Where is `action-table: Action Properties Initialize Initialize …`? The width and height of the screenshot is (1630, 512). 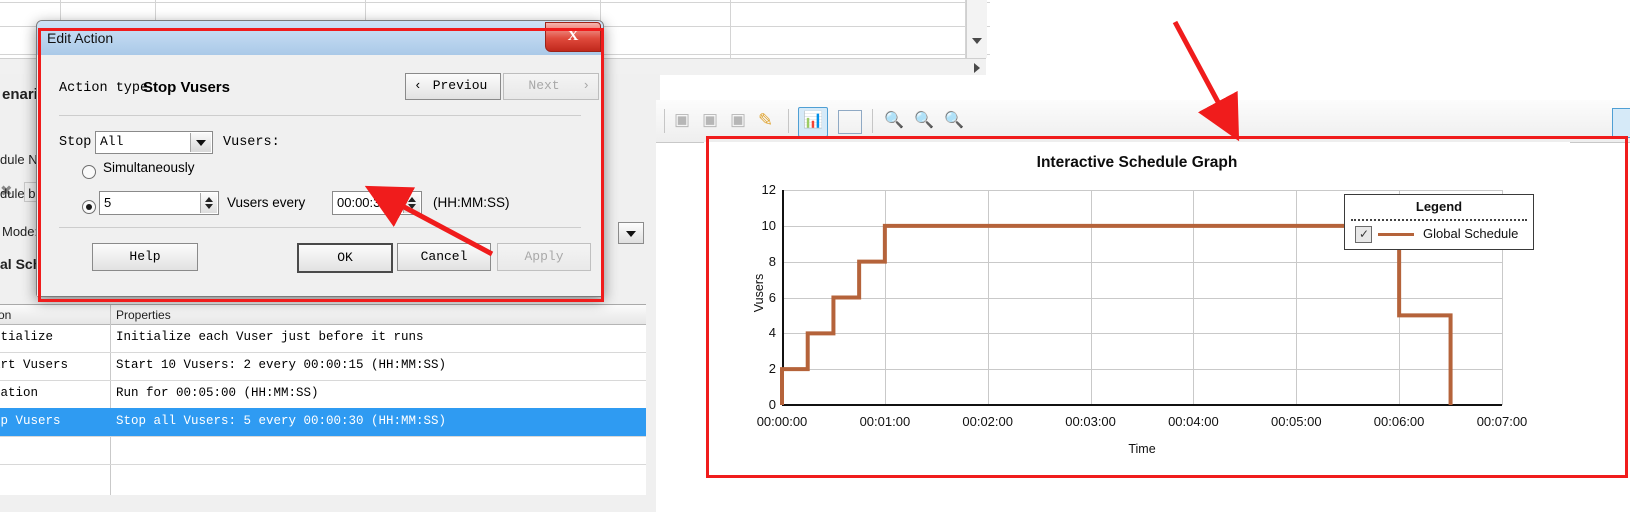 action-table: Action Properties Initialize Initialize … is located at coordinates (323, 399).